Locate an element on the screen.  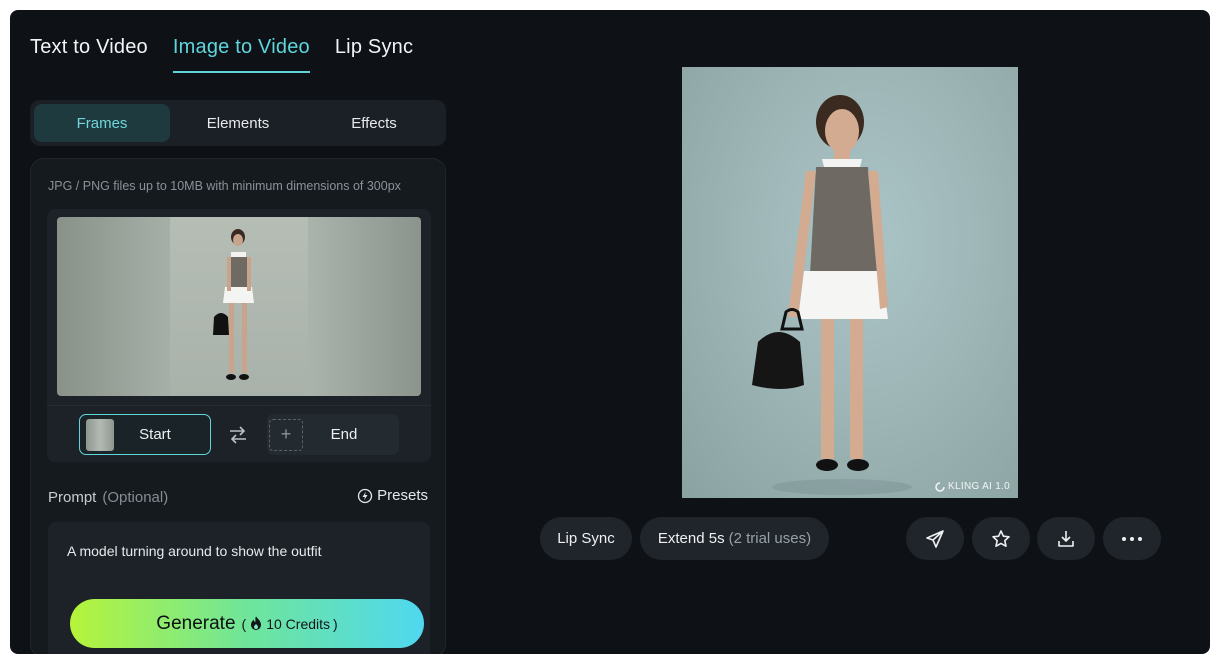
tab-image-to-video: Image to Video is located at coordinates (241, 54).